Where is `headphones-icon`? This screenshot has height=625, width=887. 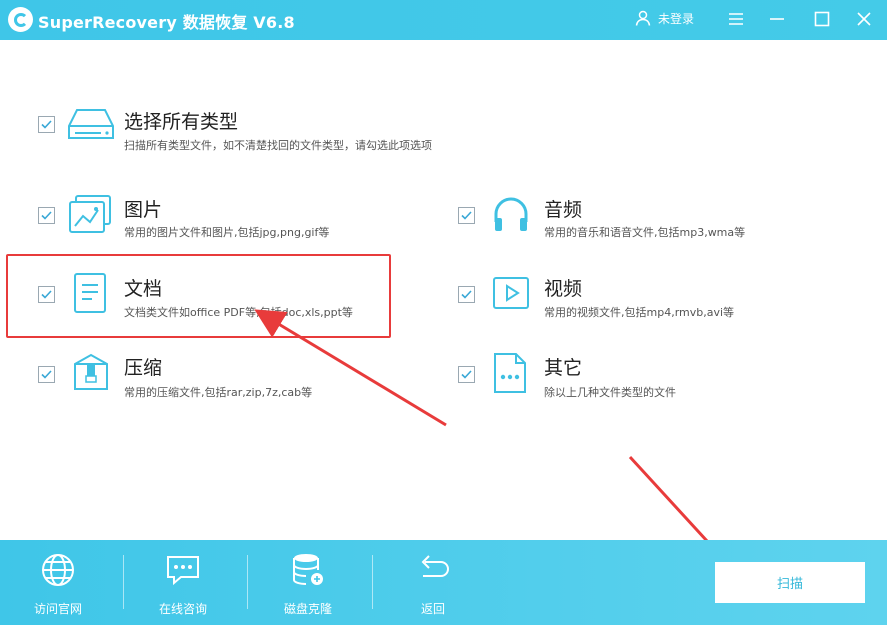 headphones-icon is located at coordinates (511, 214).